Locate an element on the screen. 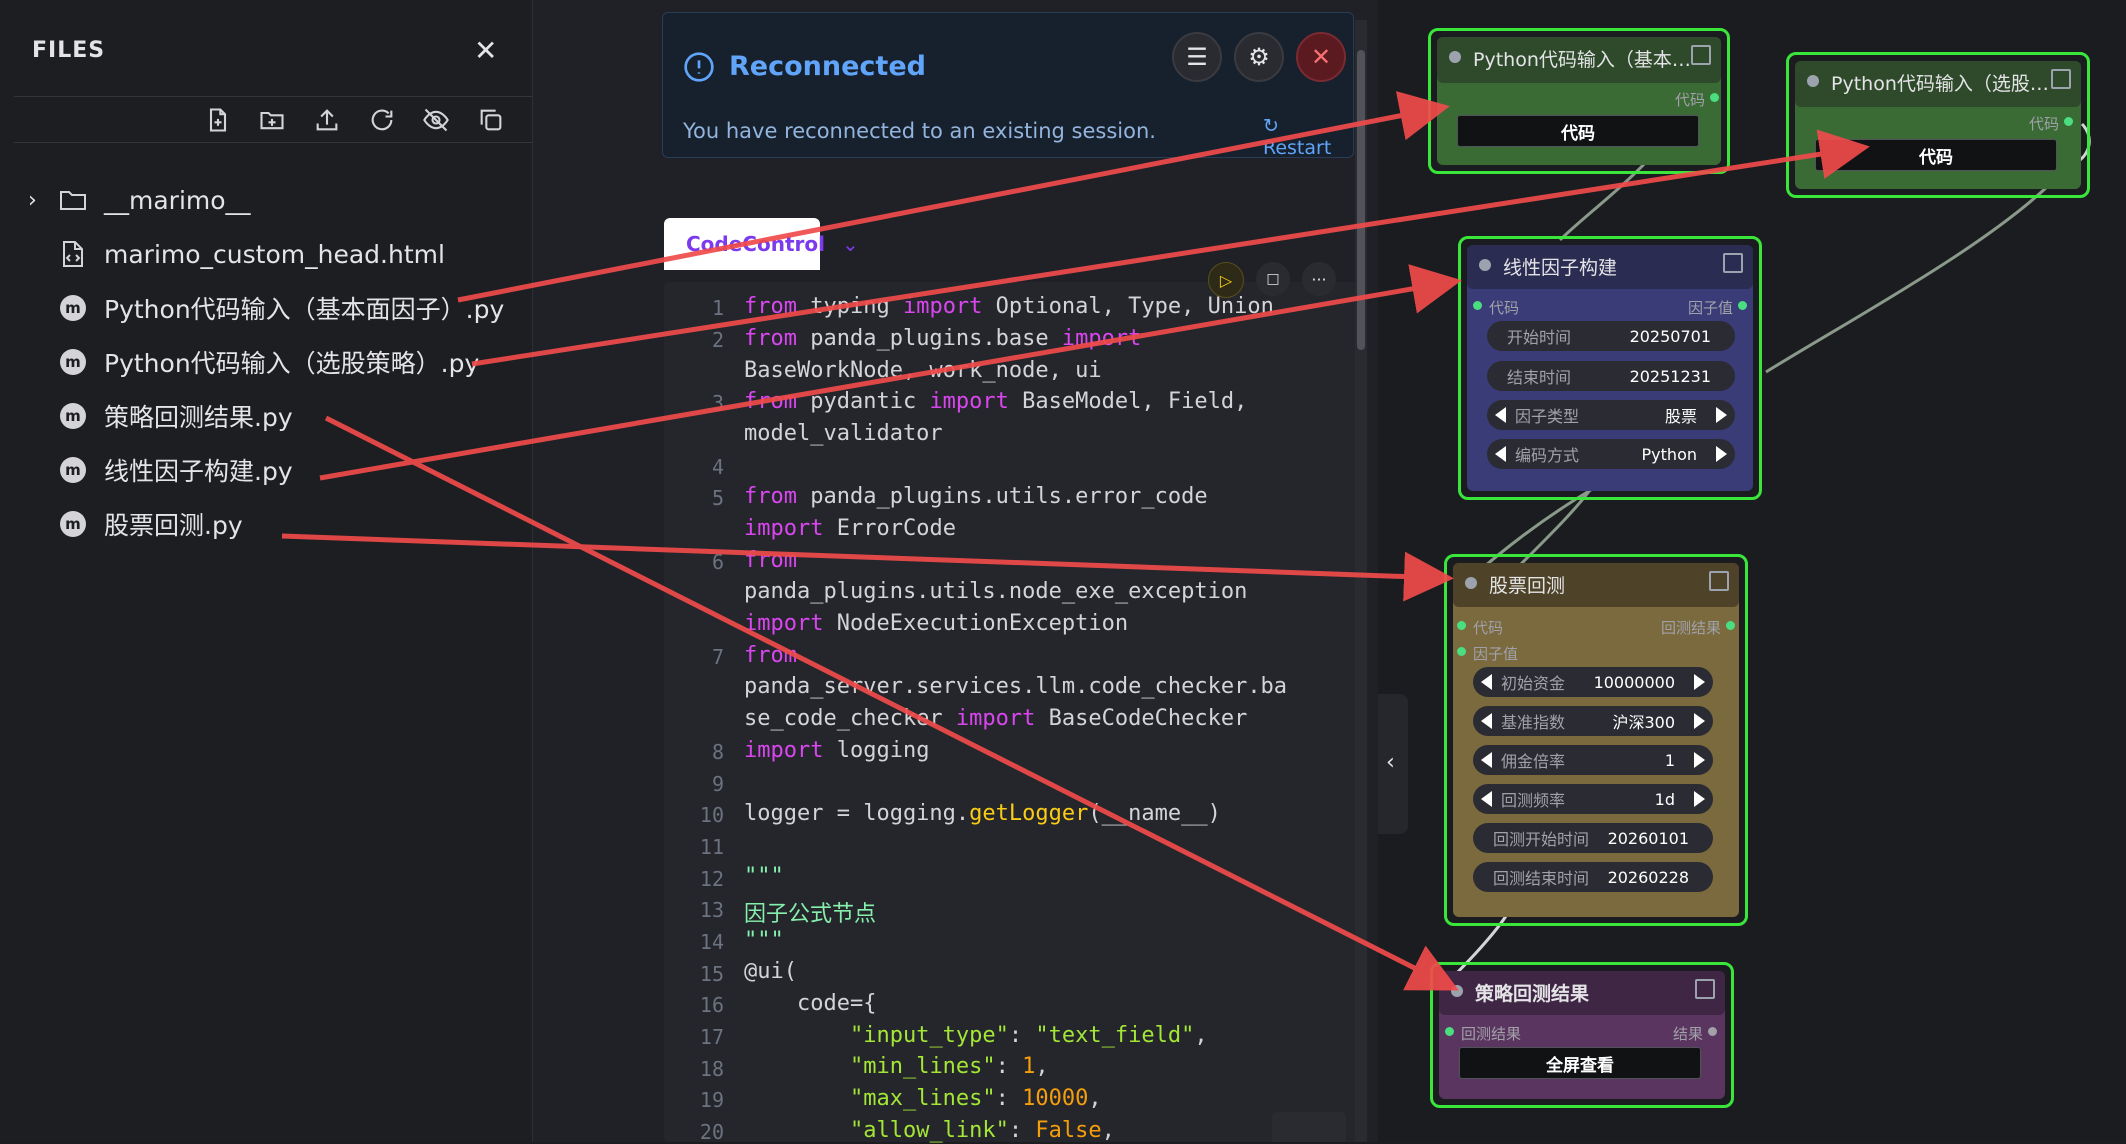 The width and height of the screenshot is (2126, 1144). node-title: 线性因子构建 is located at coordinates (1560, 268).